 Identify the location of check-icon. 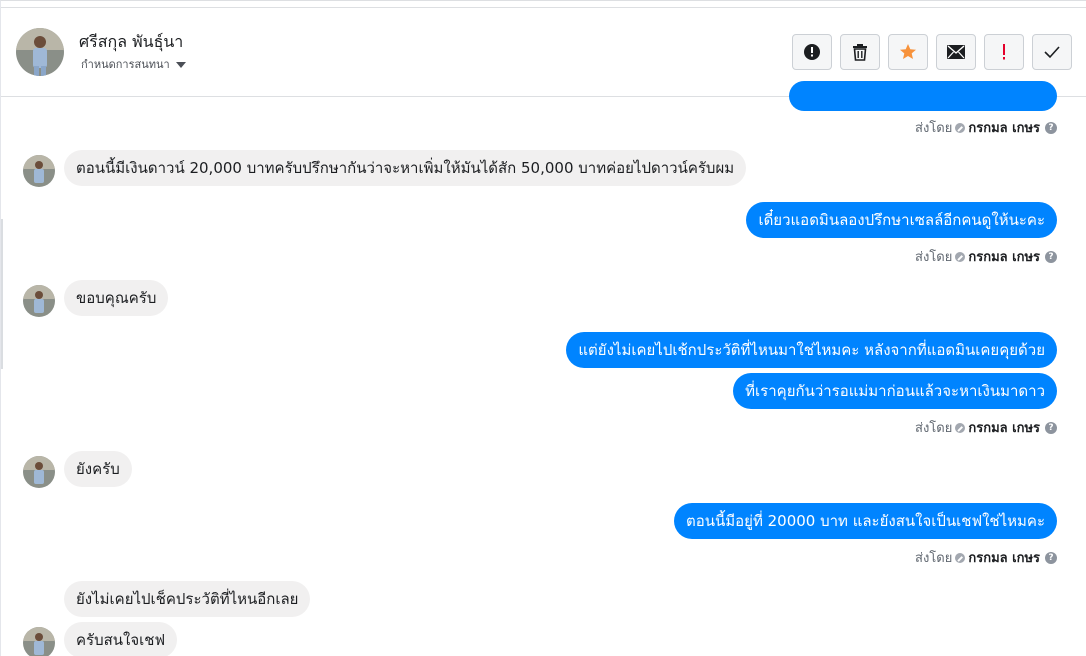
(1052, 52).